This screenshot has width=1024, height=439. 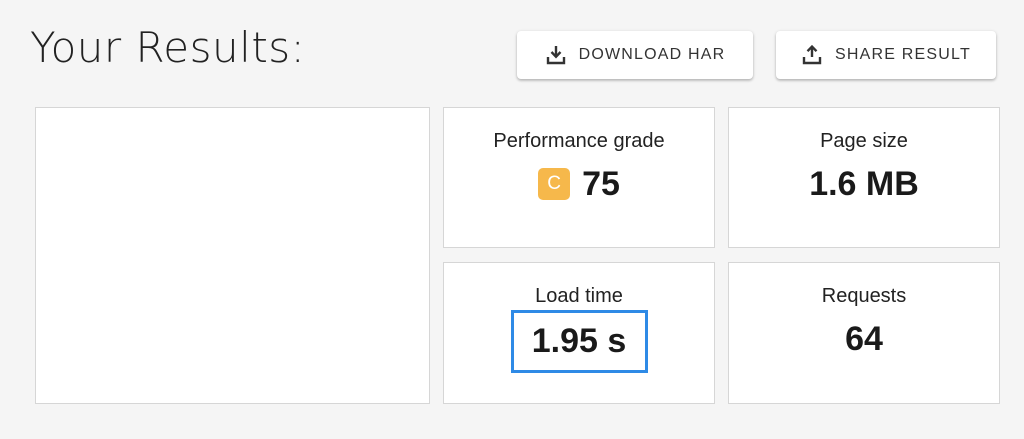 I want to click on page-title: Your Results:, so click(x=168, y=47).